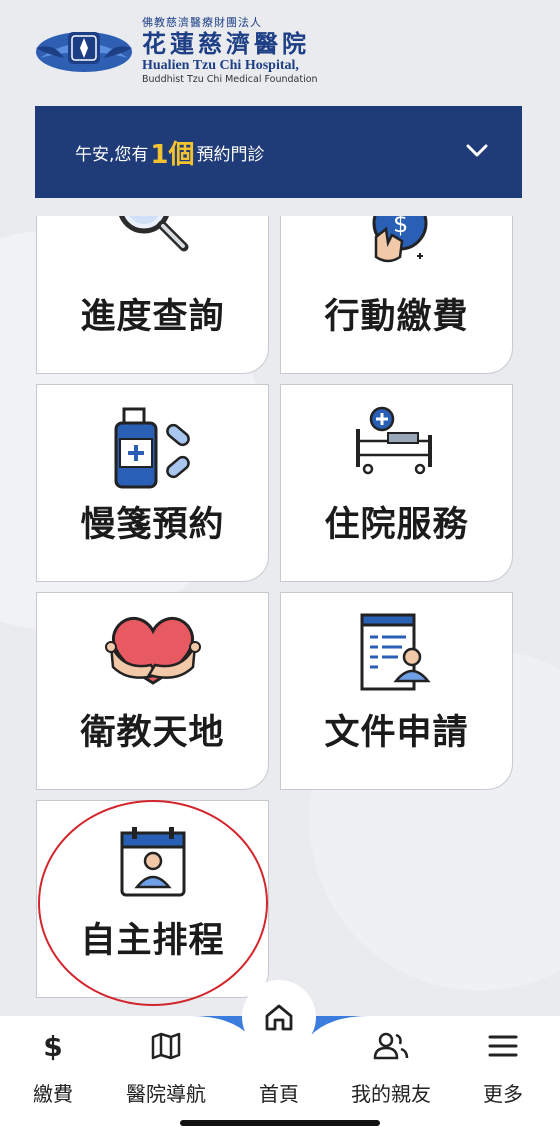 The width and height of the screenshot is (560, 1138). I want to click on nav-label: 醫院導航, so click(166, 1094).